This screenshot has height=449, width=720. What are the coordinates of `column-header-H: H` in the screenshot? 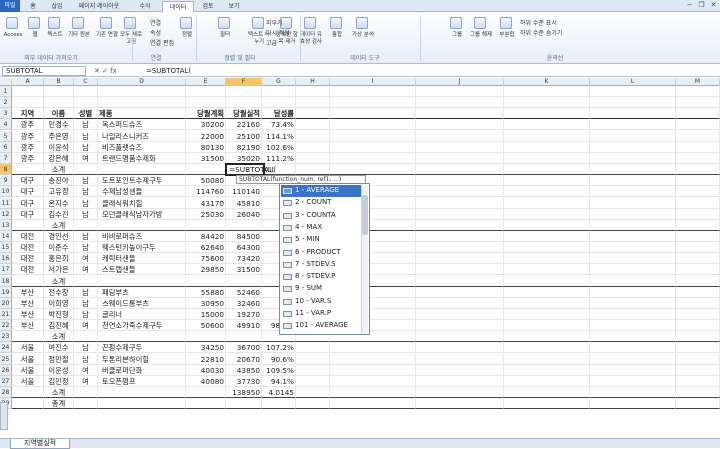 It's located at (313, 82).